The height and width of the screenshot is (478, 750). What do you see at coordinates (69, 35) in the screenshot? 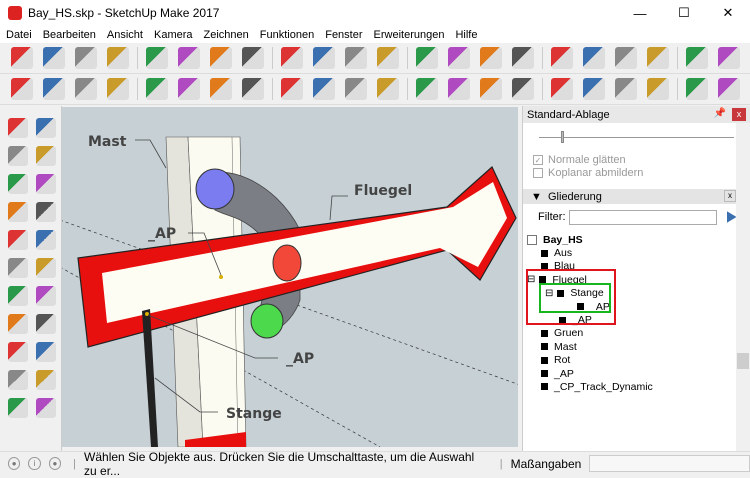
I see `menu-bearbeiten: Bearbeiten` at bounding box center [69, 35].